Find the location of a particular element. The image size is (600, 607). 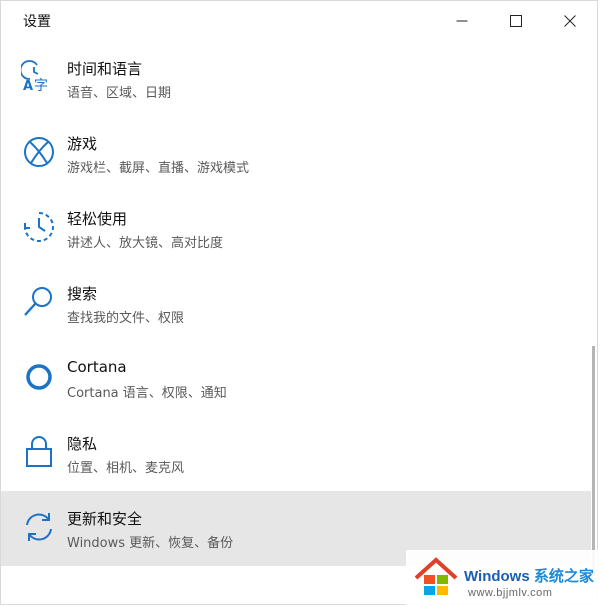

lock-icon is located at coordinates (39, 451).